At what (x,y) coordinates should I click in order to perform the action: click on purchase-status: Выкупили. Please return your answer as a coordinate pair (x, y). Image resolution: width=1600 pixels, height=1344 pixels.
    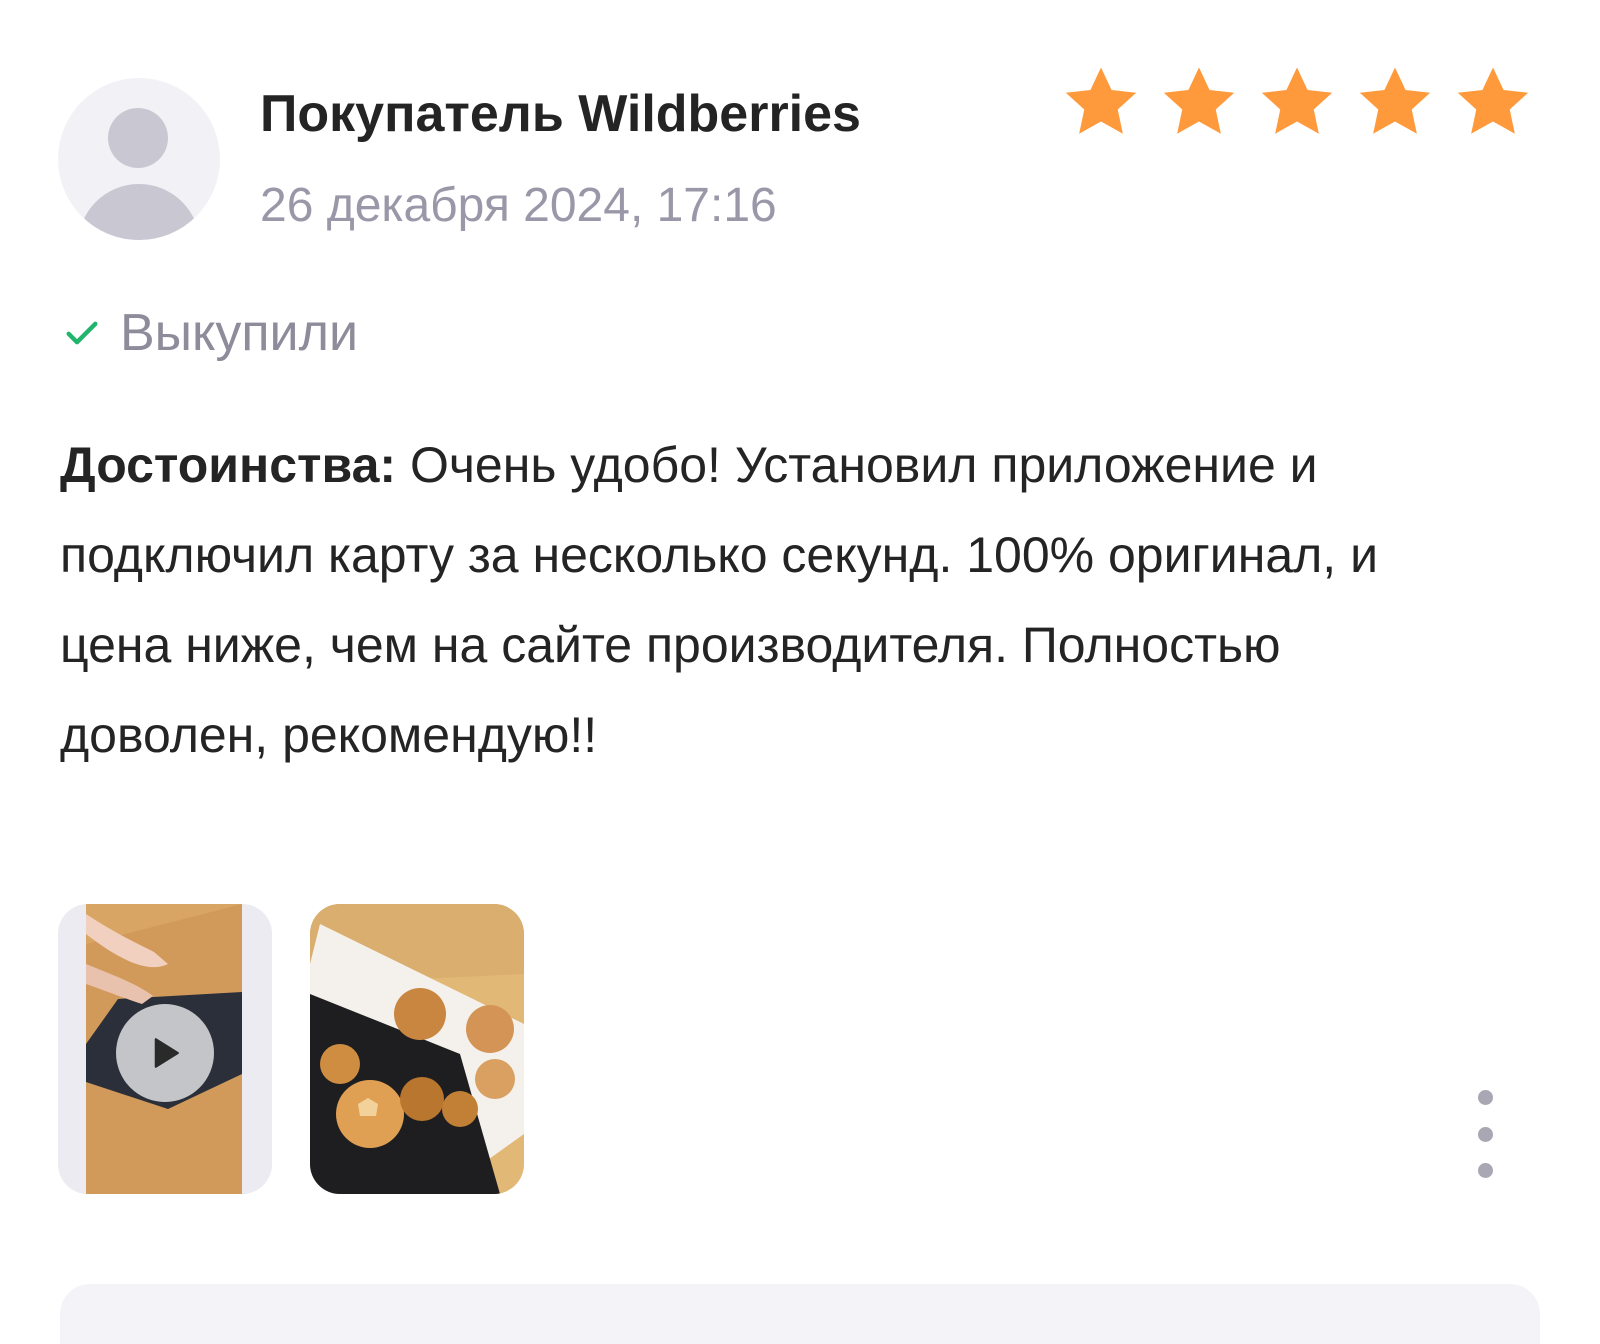
    Looking at the image, I should click on (210, 333).